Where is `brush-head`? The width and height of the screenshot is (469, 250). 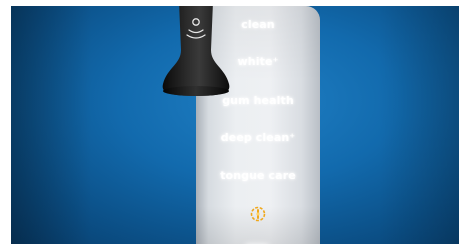
brush-head is located at coordinates (196, 51).